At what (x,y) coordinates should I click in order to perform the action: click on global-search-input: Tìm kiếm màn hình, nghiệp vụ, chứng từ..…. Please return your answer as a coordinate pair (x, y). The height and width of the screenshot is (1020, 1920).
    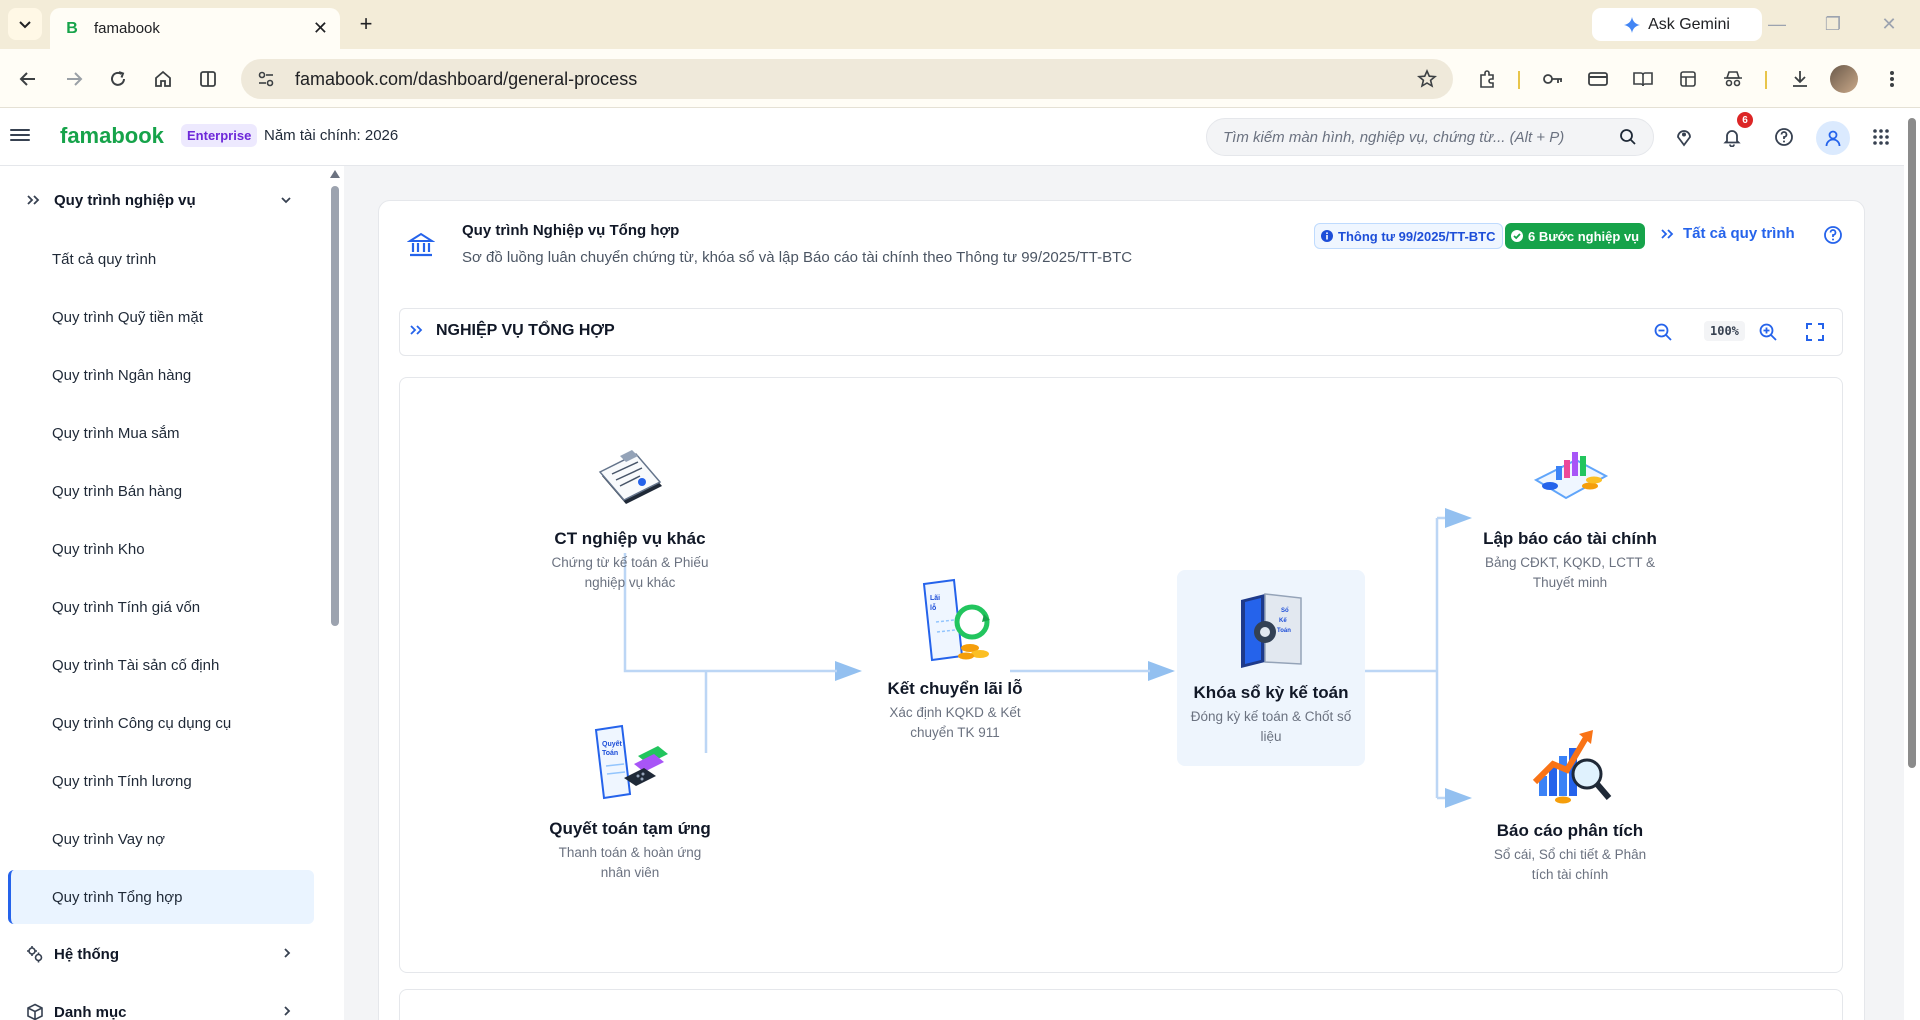
    Looking at the image, I should click on (1430, 137).